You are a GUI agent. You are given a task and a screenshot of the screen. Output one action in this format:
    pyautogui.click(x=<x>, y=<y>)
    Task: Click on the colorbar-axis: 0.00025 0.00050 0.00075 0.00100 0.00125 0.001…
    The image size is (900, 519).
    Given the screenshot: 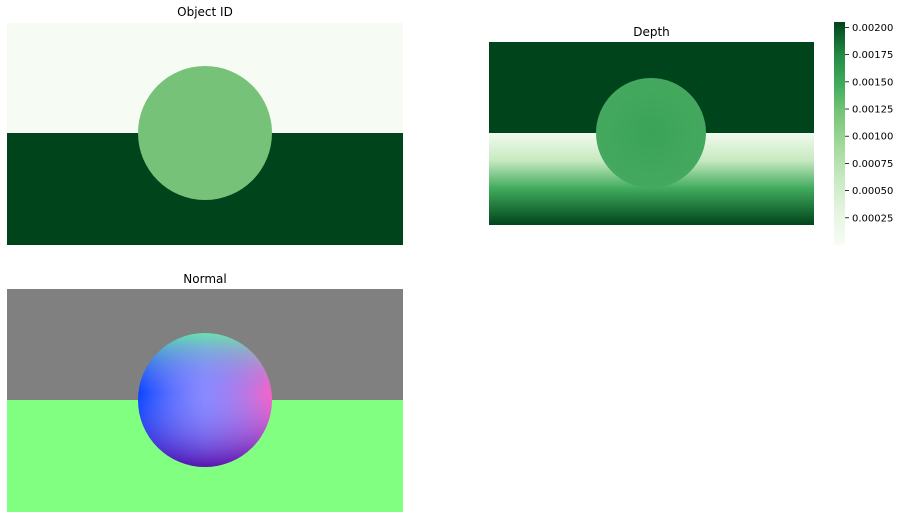 What is the action you would take?
    pyautogui.click(x=863, y=133)
    